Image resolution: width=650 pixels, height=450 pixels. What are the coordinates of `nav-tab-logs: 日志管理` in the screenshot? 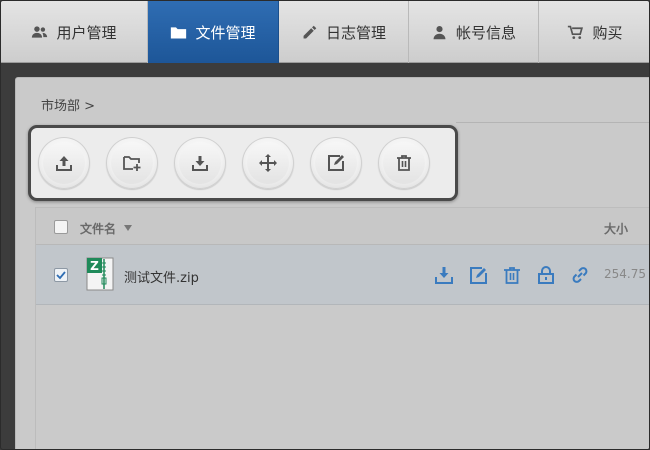 It's located at (344, 32).